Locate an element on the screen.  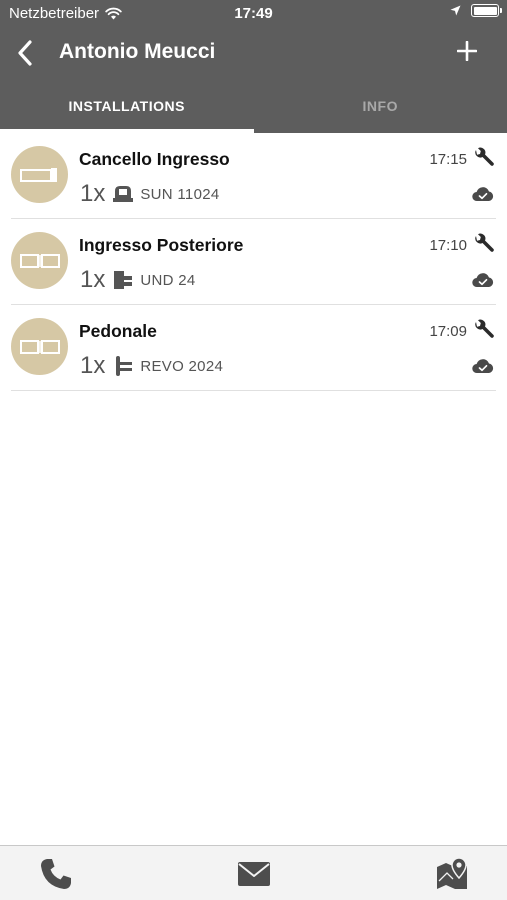
chevron-left-icon is located at coordinates (25, 53).